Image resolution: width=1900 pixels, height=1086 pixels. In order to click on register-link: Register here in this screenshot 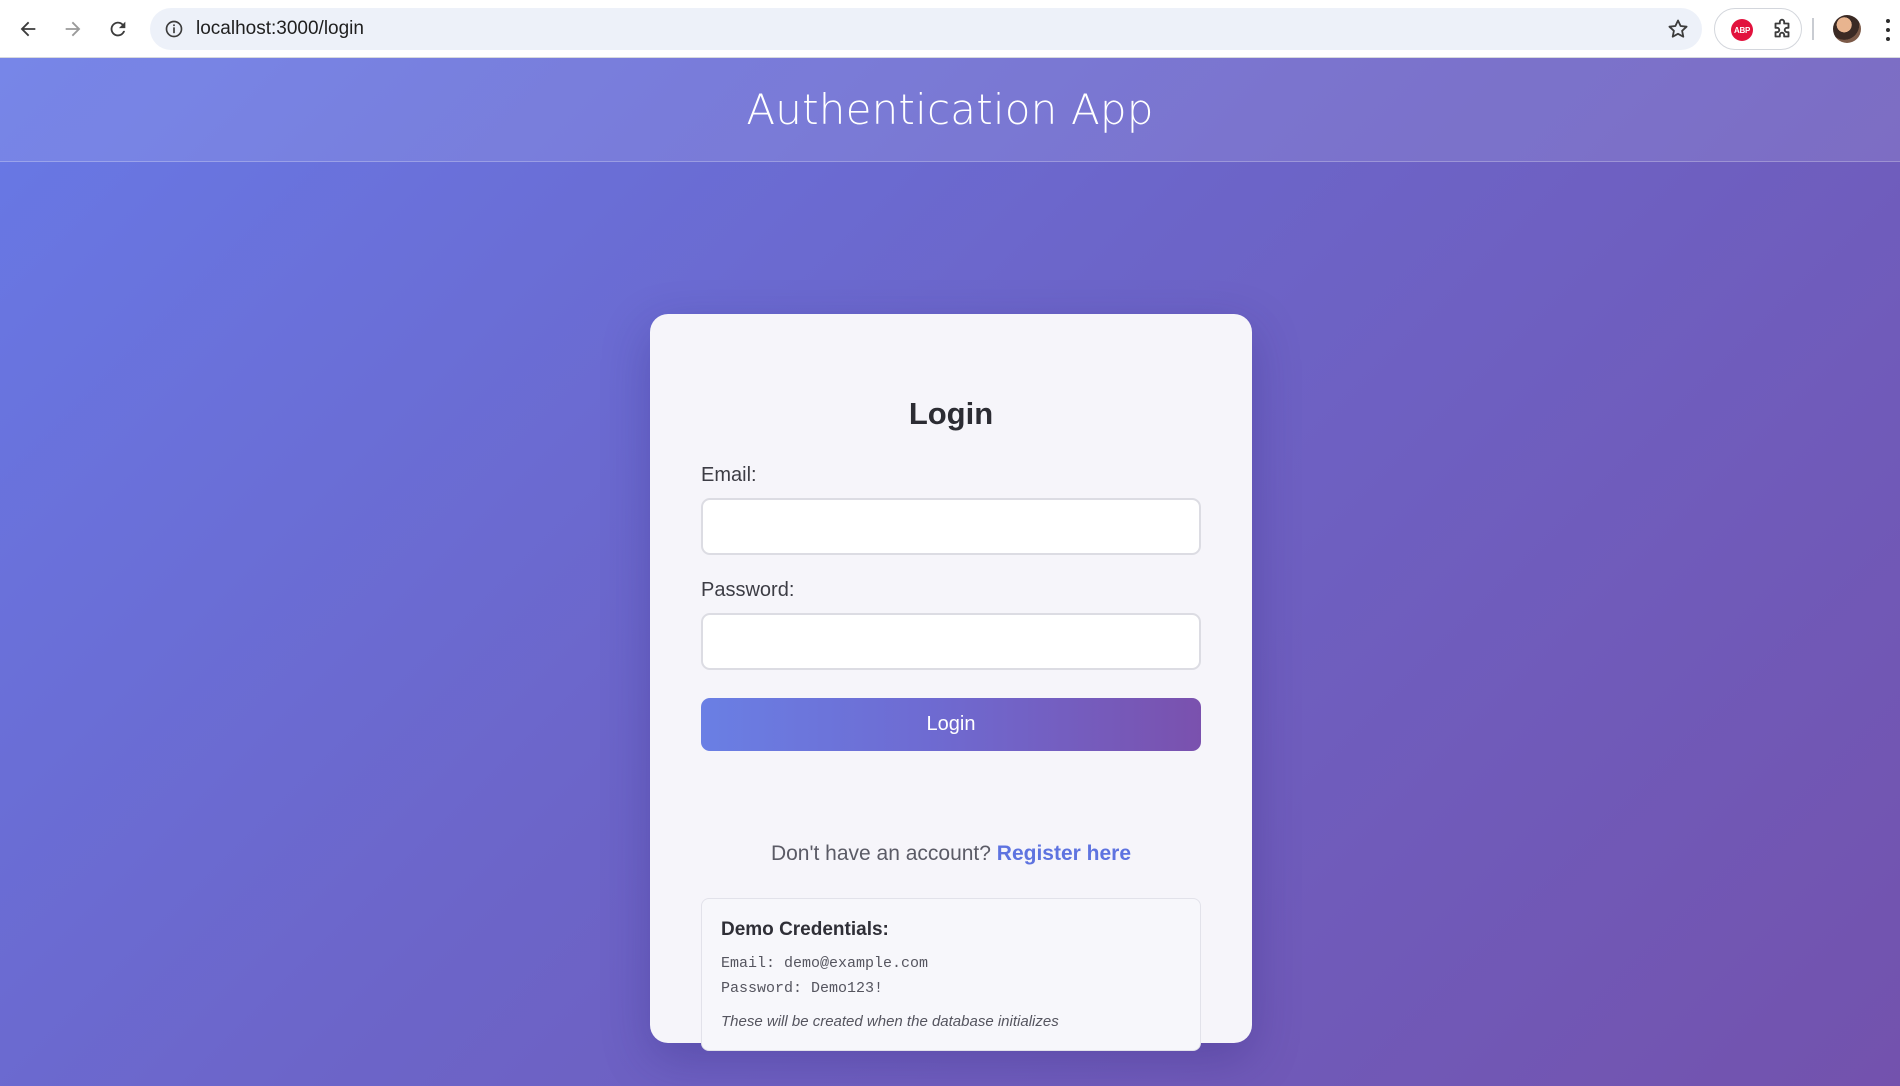, I will do `click(1064, 853)`.